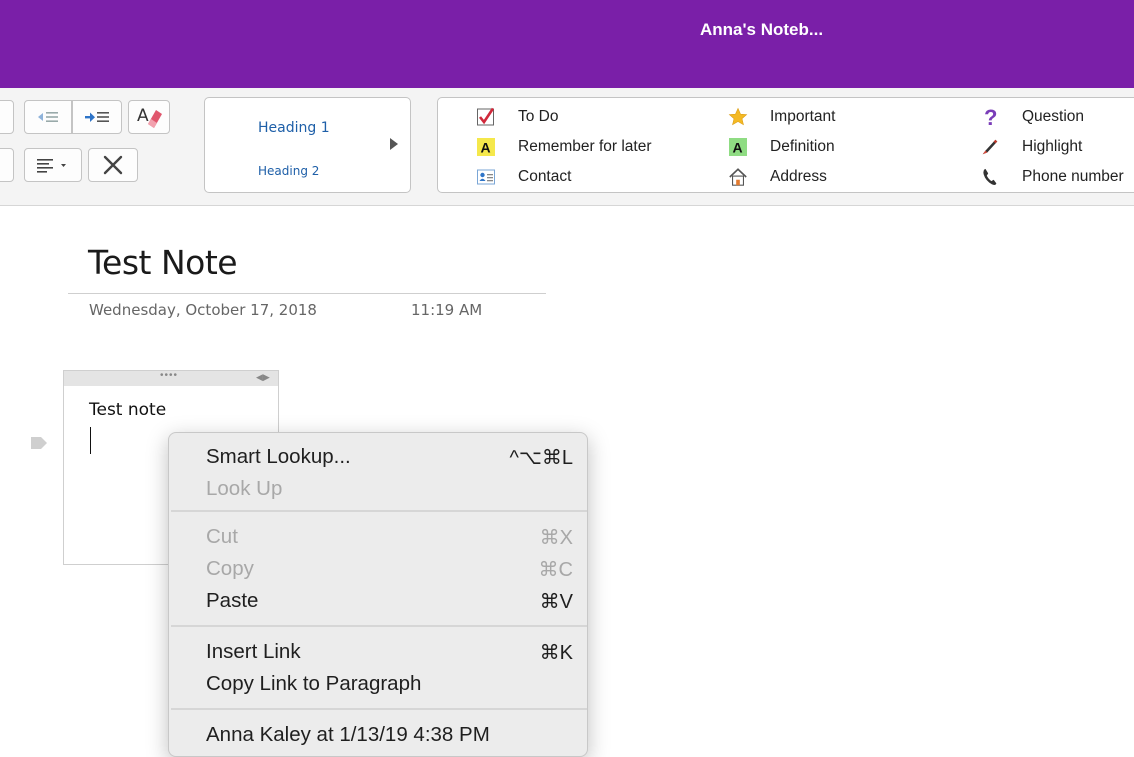 This screenshot has width=1134, height=757. Describe the element at coordinates (486, 177) in the screenshot. I see `contact-card-icon` at that location.